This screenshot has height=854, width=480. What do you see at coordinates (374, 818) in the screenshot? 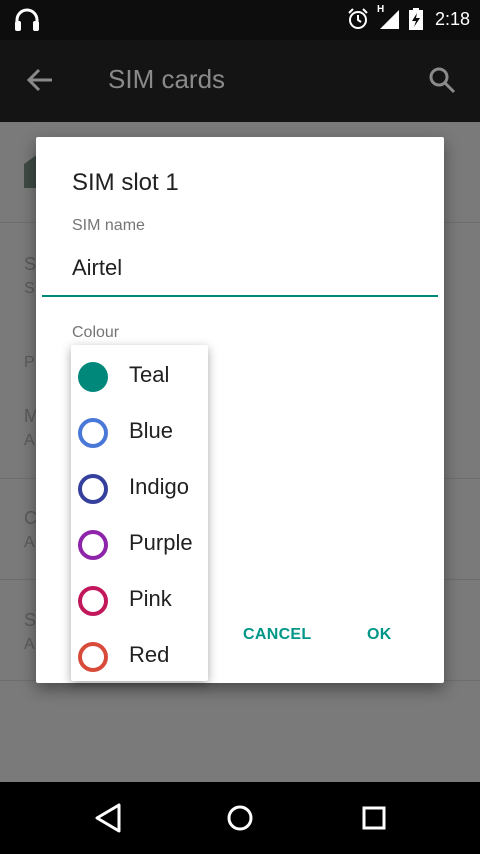
I see `recents-square-icon` at bounding box center [374, 818].